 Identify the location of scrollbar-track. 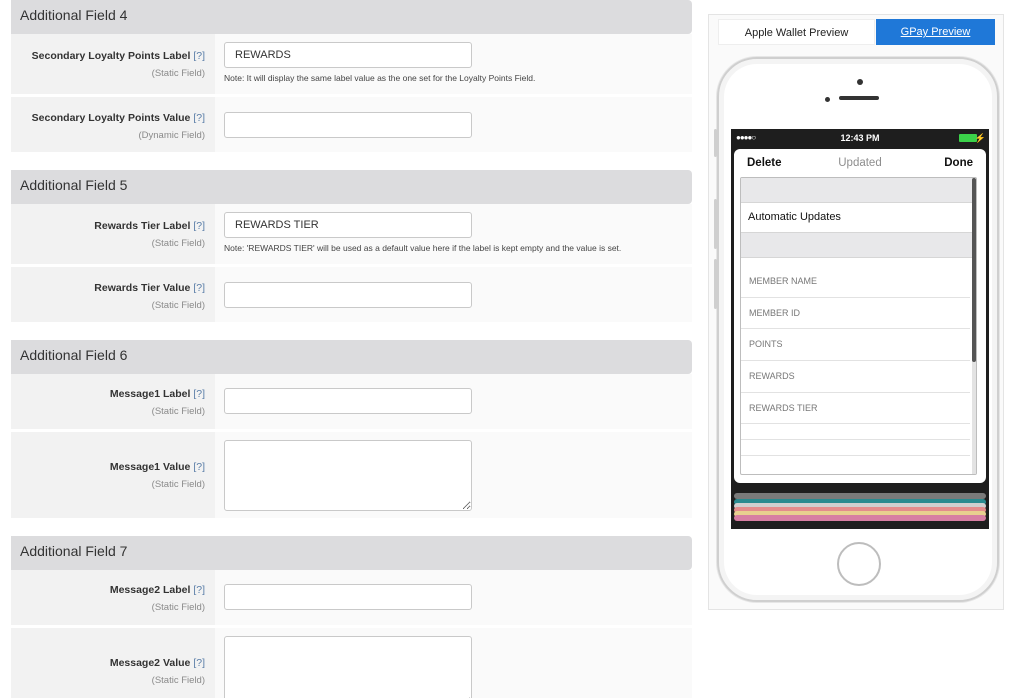
(974, 326).